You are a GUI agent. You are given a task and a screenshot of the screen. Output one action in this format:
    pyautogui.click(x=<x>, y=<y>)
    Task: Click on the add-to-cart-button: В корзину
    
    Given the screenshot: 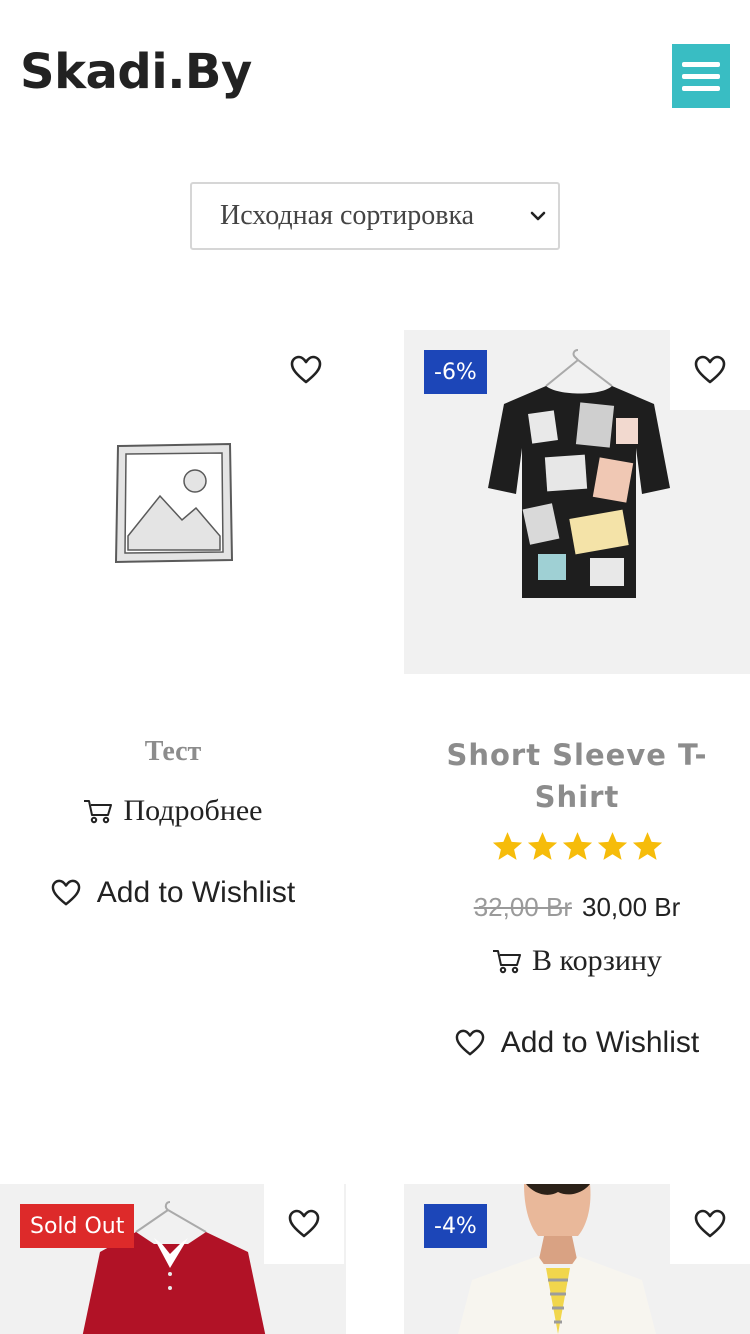 What is the action you would take?
    pyautogui.click(x=577, y=961)
    